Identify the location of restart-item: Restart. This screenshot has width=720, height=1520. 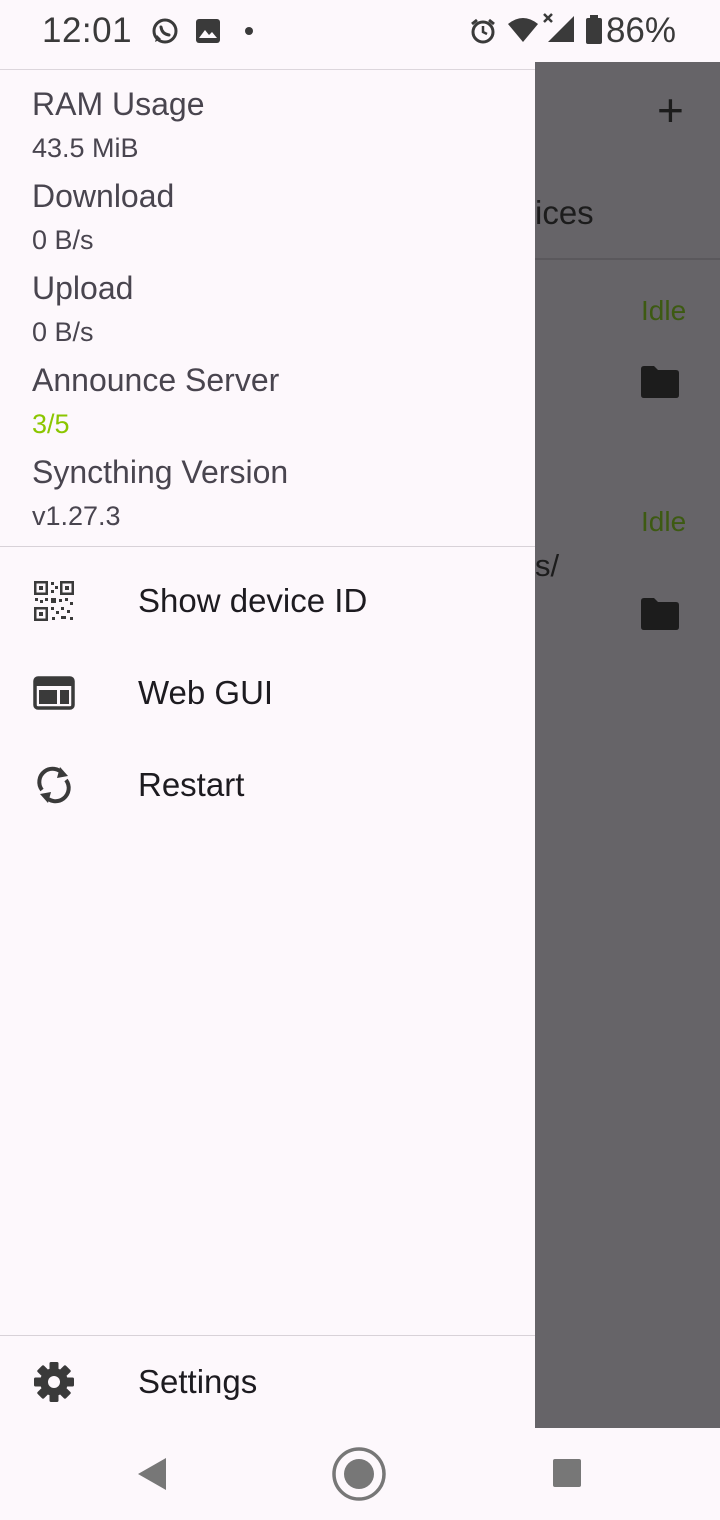
(267, 785).